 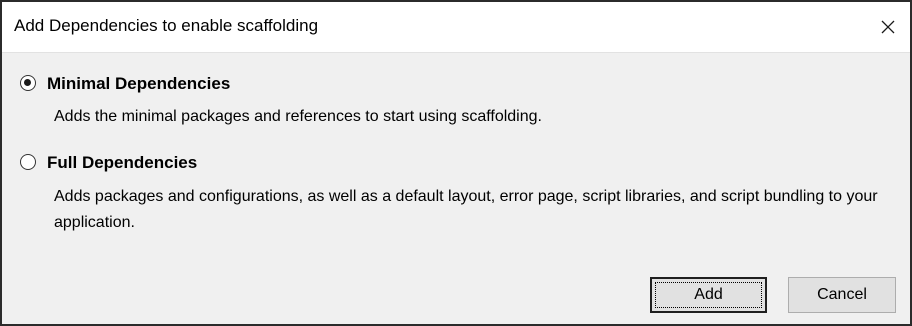 I want to click on cancel-button: Cancel, so click(x=842, y=295).